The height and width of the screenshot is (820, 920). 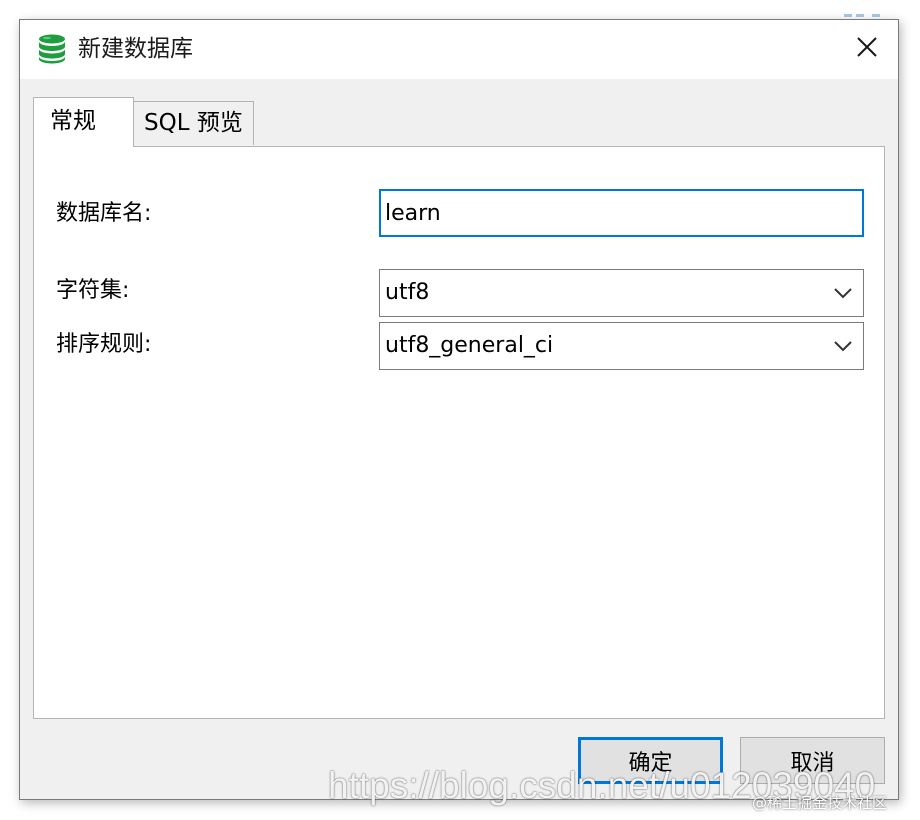 What do you see at coordinates (621, 346) in the screenshot?
I see `collation-select: utf8_general_ci` at bounding box center [621, 346].